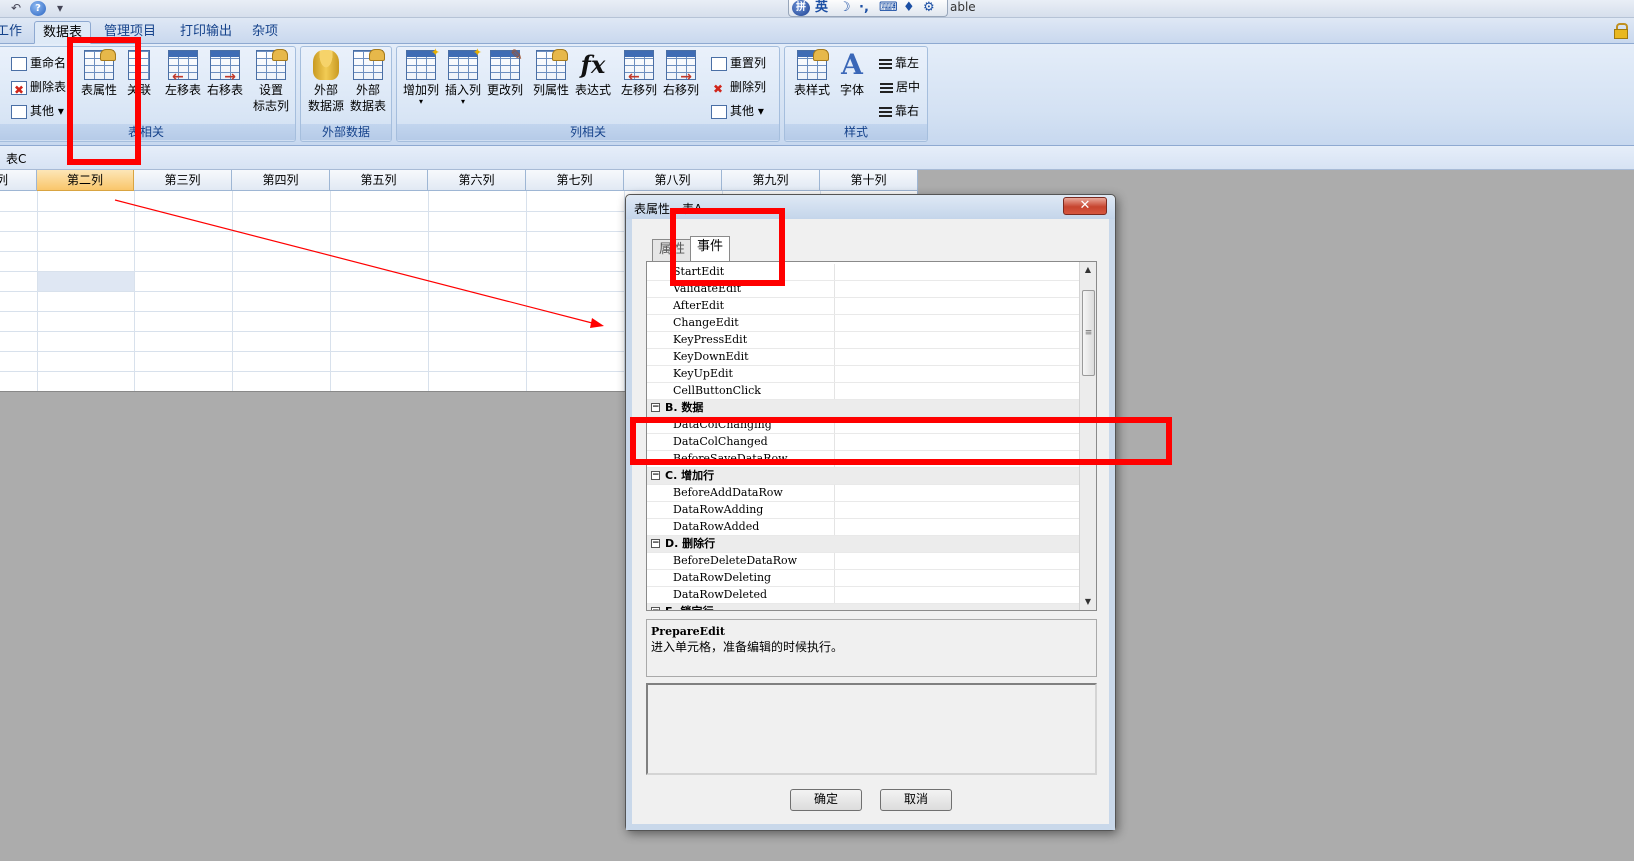 The image size is (1634, 861). What do you see at coordinates (225, 74) in the screenshot?
I see `move-table-right-button: 右移表` at bounding box center [225, 74].